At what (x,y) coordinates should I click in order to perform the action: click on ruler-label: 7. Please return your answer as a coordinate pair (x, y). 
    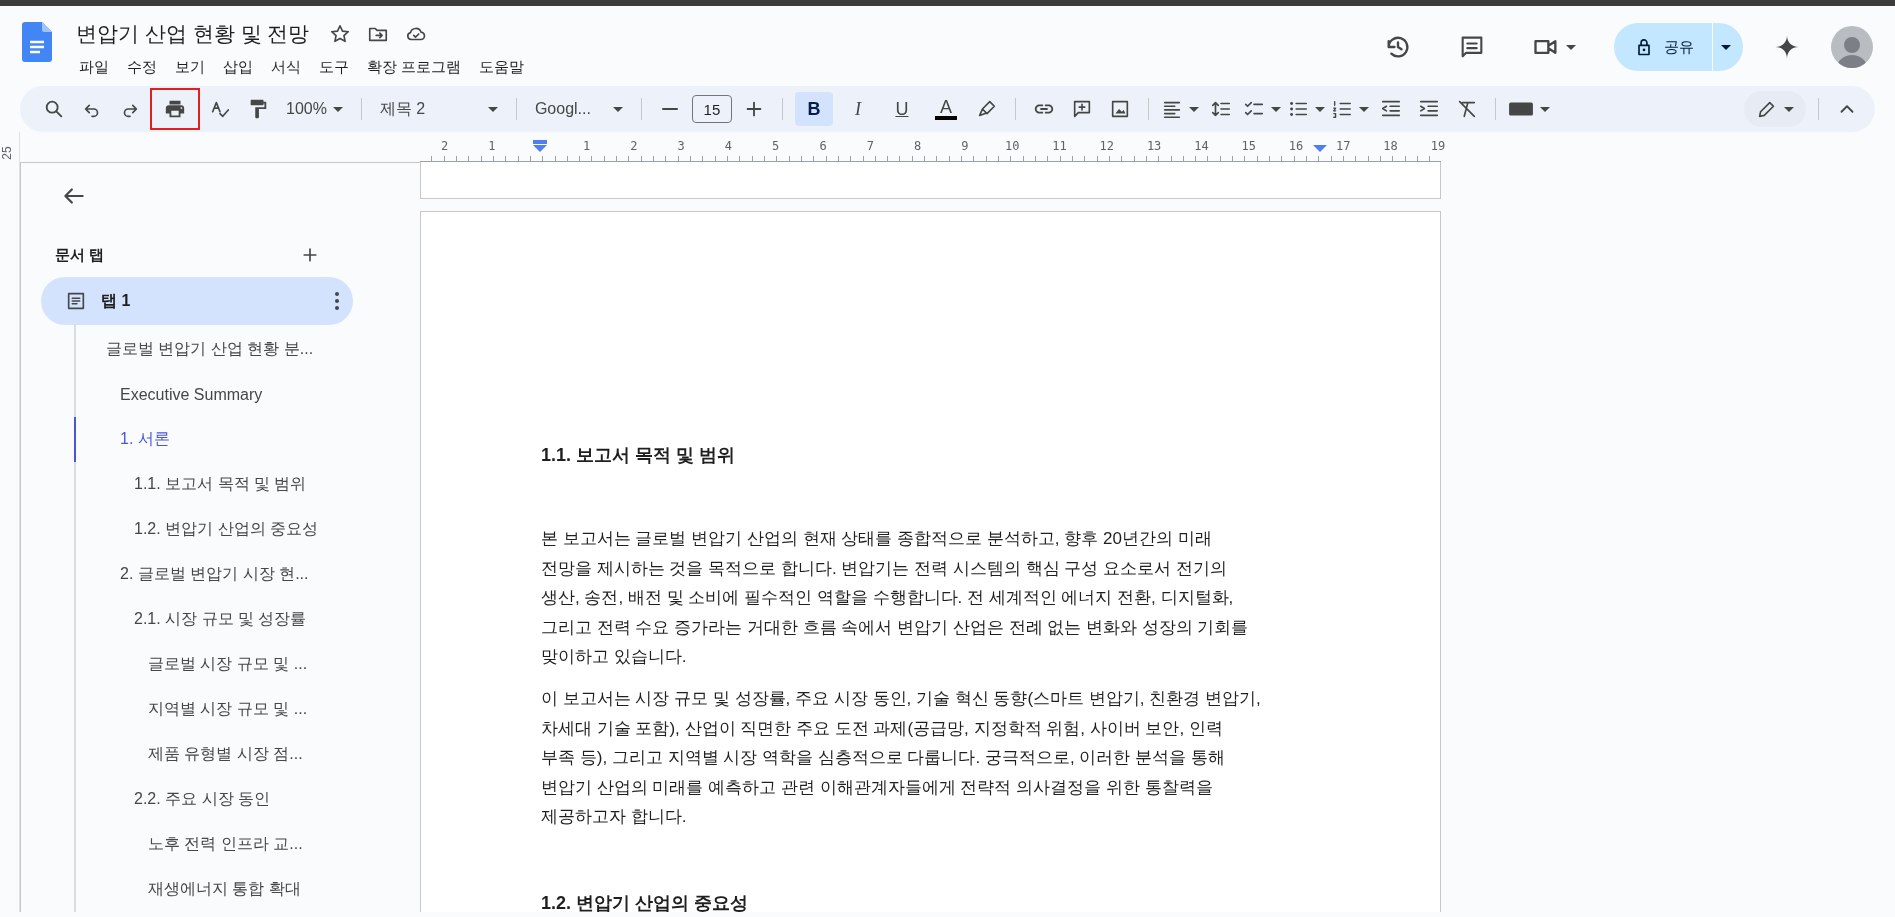
    Looking at the image, I should click on (870, 146).